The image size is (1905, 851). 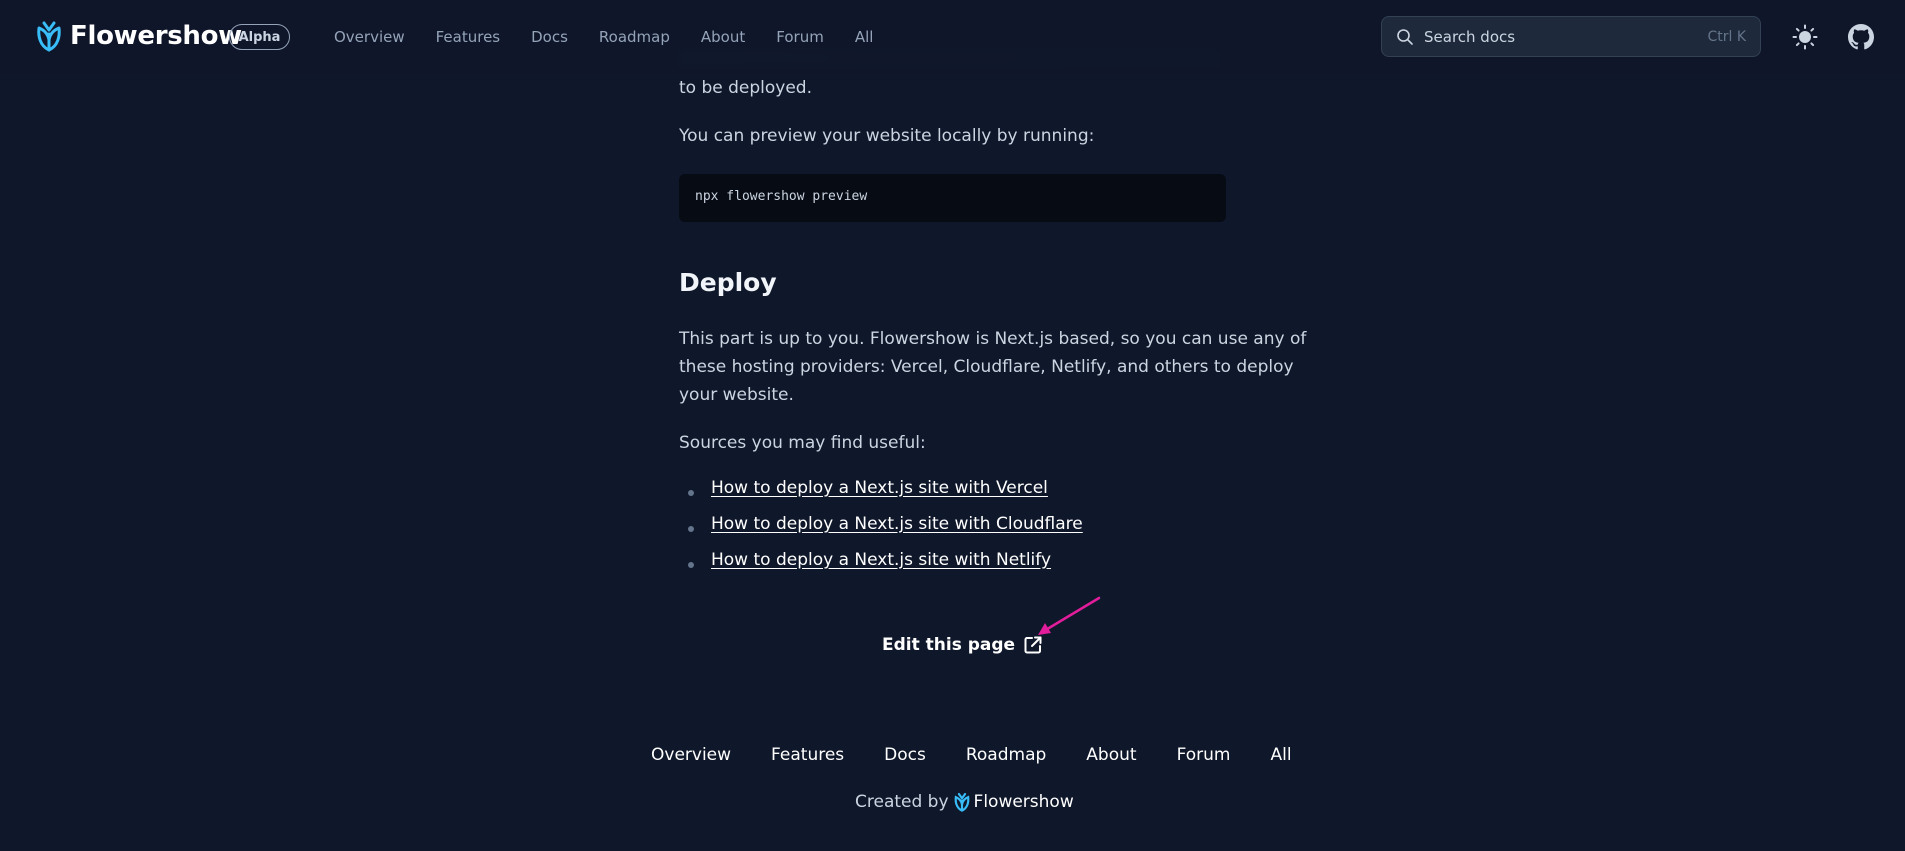 I want to click on nav-docs: Docs, so click(x=549, y=37).